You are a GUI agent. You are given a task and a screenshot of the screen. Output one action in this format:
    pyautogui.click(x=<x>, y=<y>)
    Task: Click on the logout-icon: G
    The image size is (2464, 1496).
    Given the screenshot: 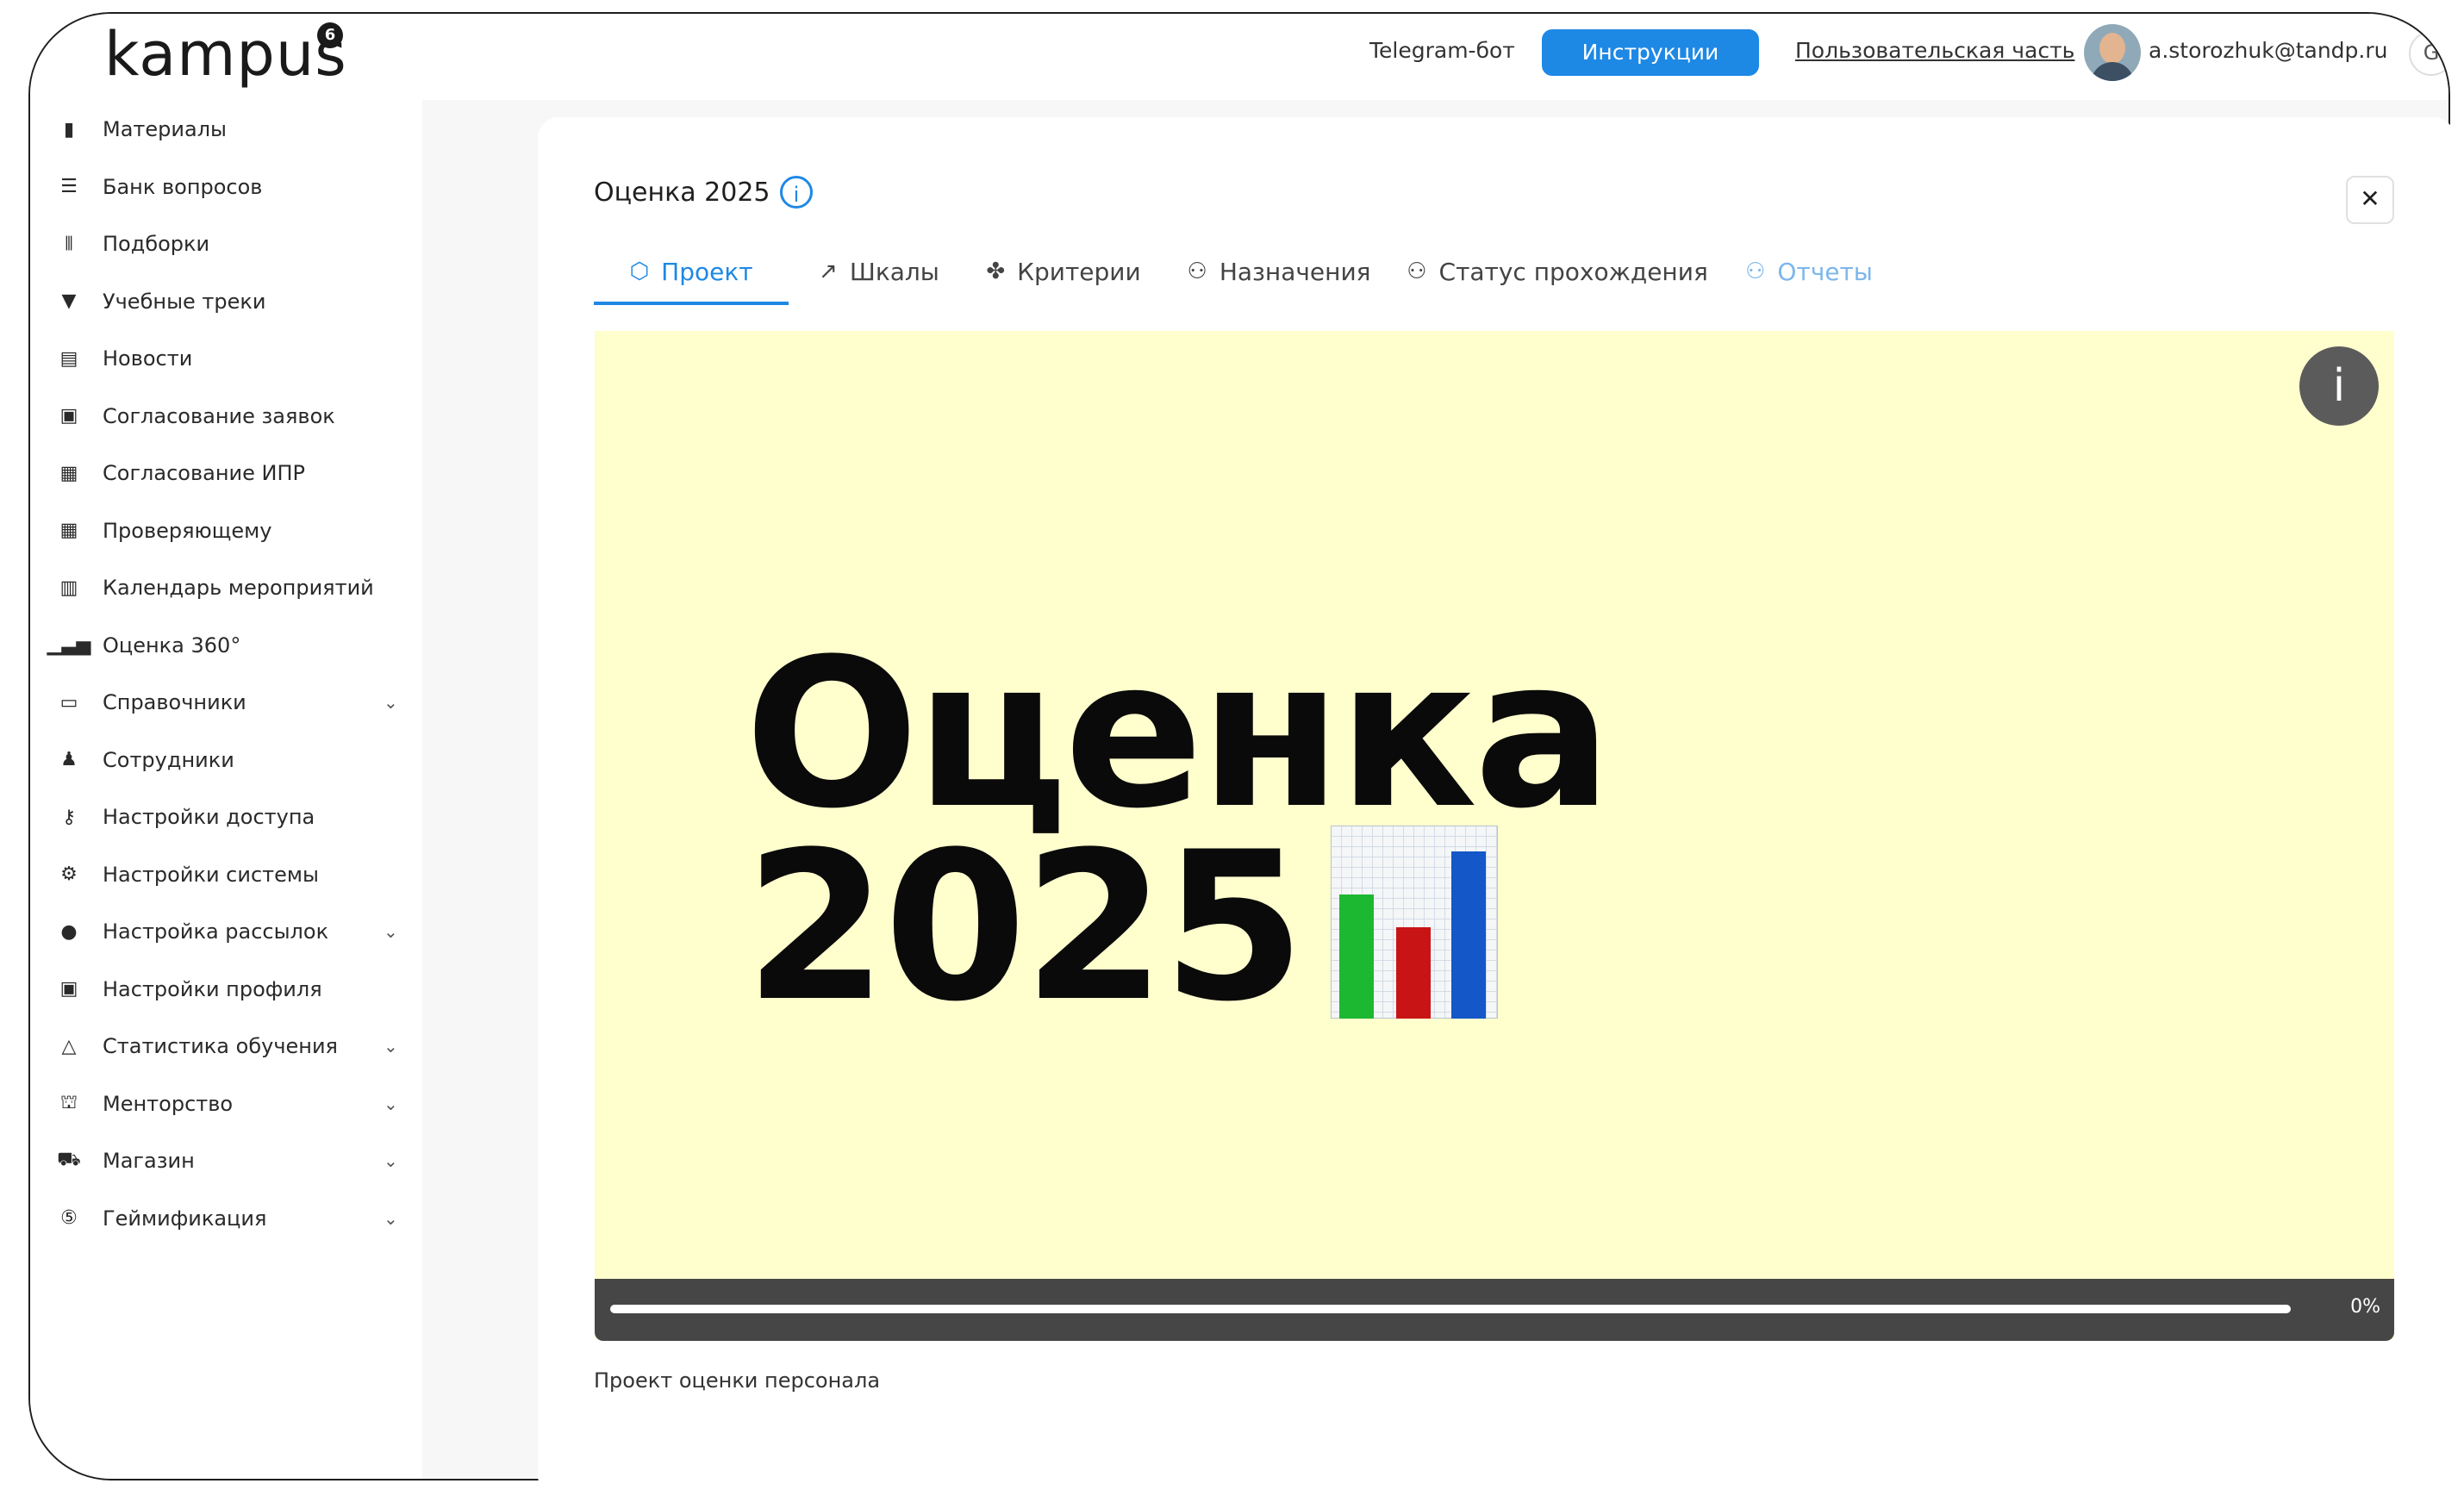 What is the action you would take?
    pyautogui.click(x=2428, y=53)
    